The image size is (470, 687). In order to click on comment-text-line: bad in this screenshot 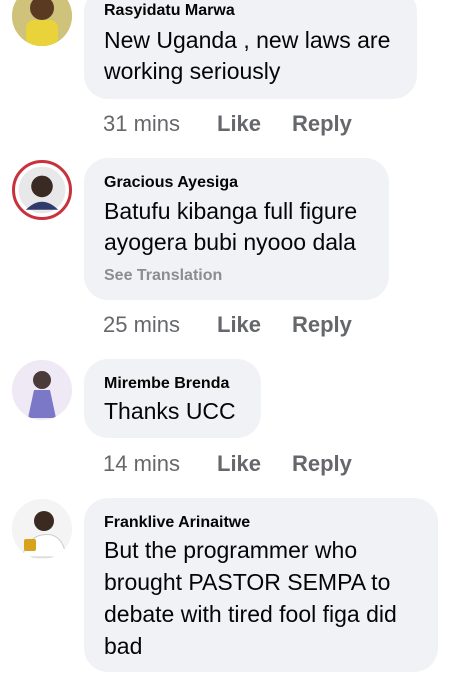, I will do `click(123, 646)`.